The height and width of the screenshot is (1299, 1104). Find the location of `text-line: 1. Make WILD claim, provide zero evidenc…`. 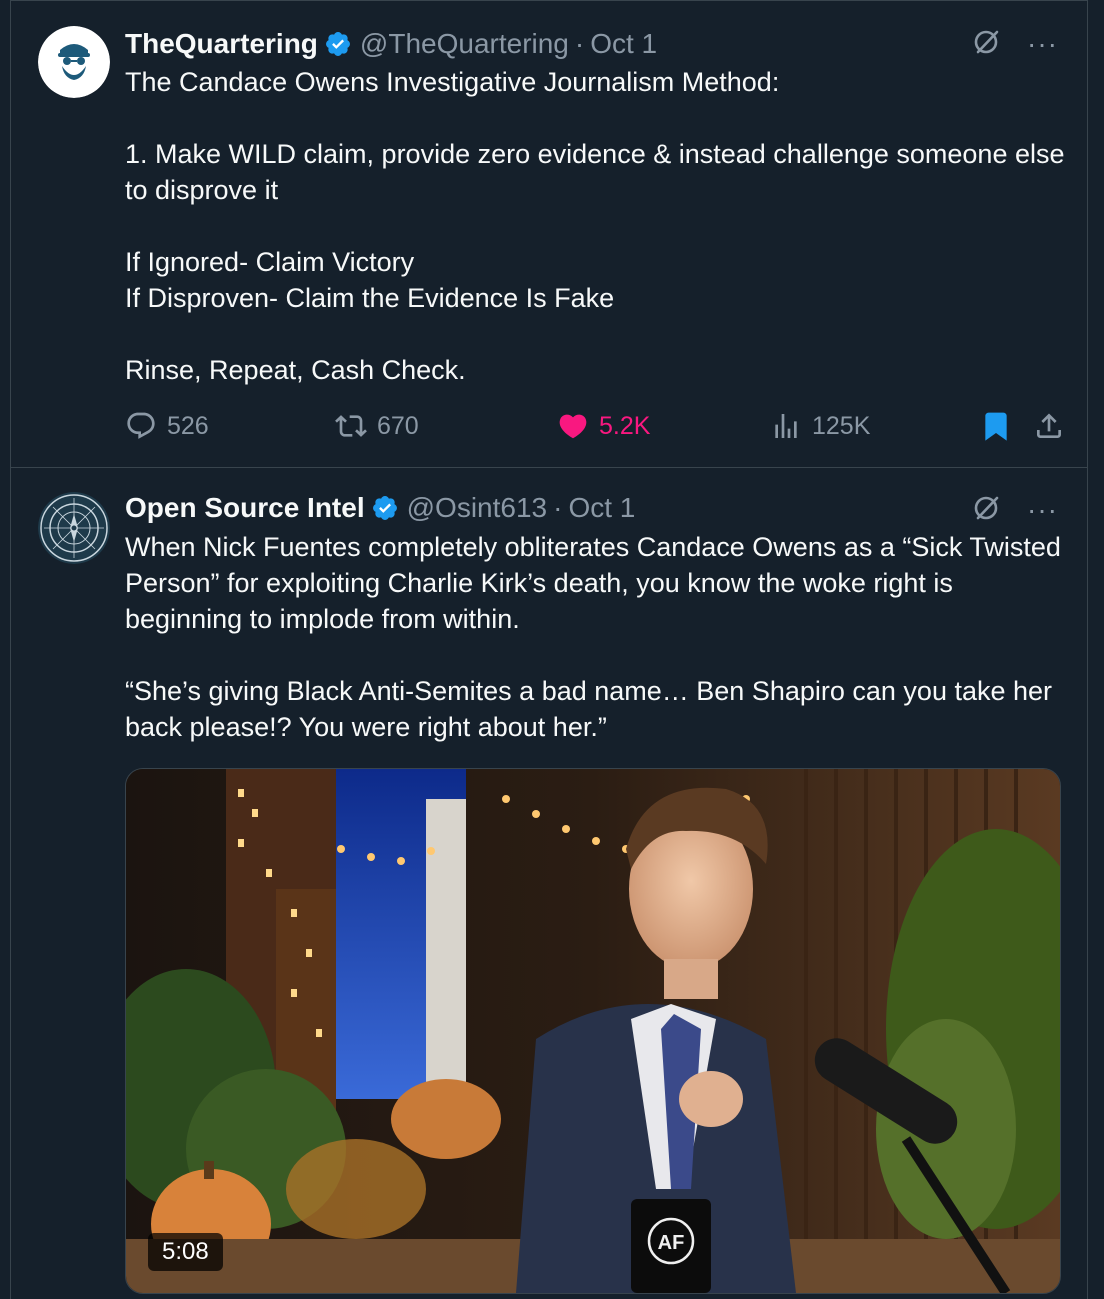

text-line: 1. Make WILD claim, provide zero evidenc… is located at coordinates (595, 172).